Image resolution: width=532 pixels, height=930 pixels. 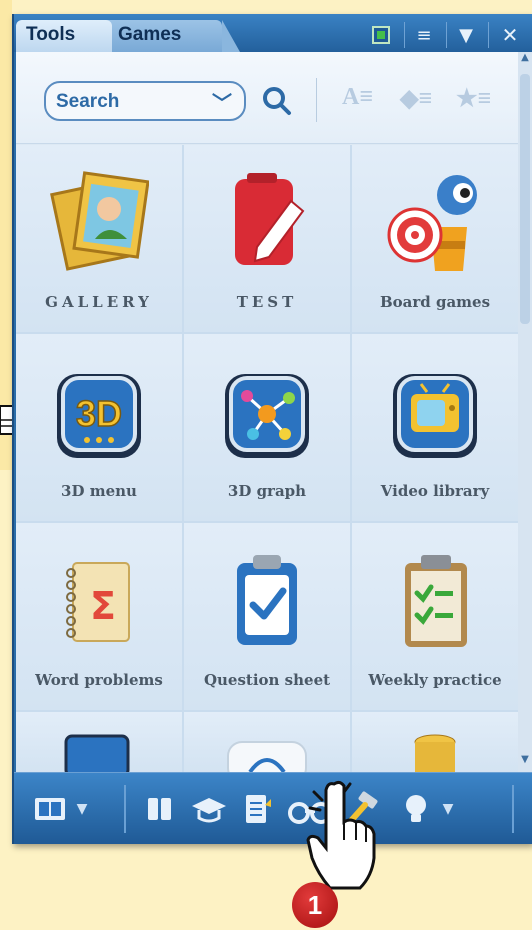 I want to click on monitor-icon, so click(x=97, y=753).